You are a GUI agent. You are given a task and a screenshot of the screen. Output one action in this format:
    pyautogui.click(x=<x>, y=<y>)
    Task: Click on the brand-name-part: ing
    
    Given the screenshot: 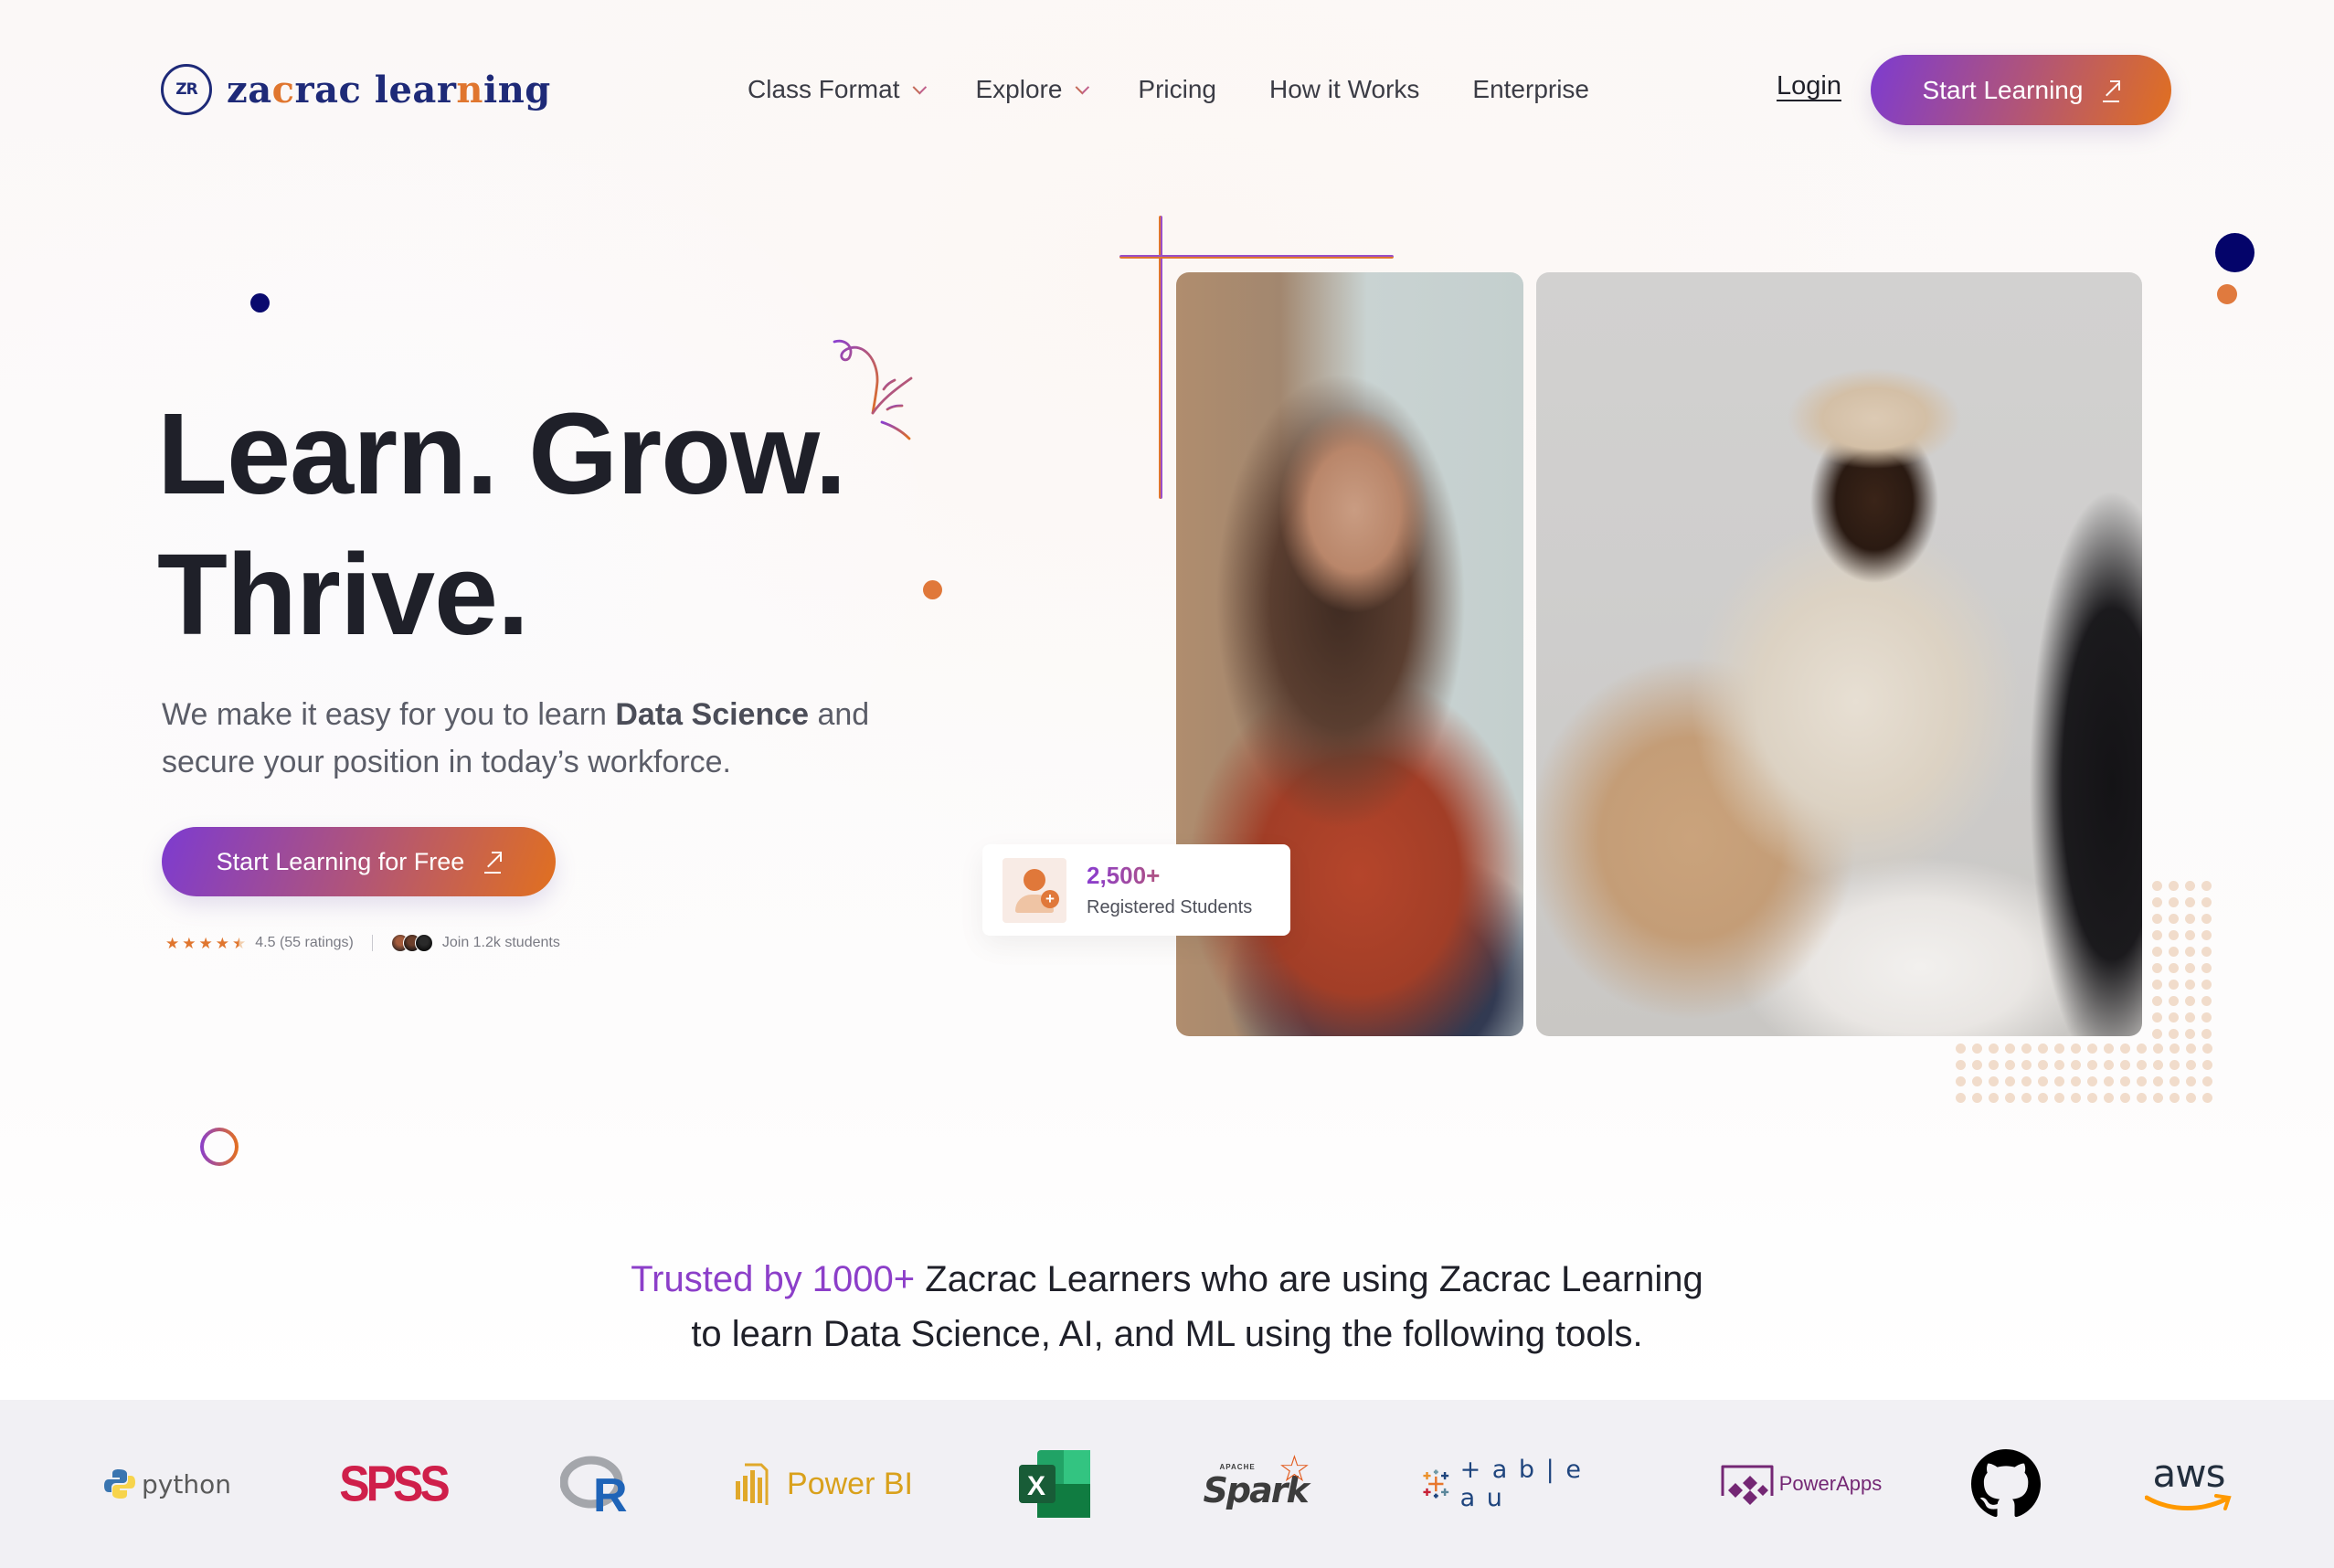 What is the action you would take?
    pyautogui.click(x=517, y=90)
    